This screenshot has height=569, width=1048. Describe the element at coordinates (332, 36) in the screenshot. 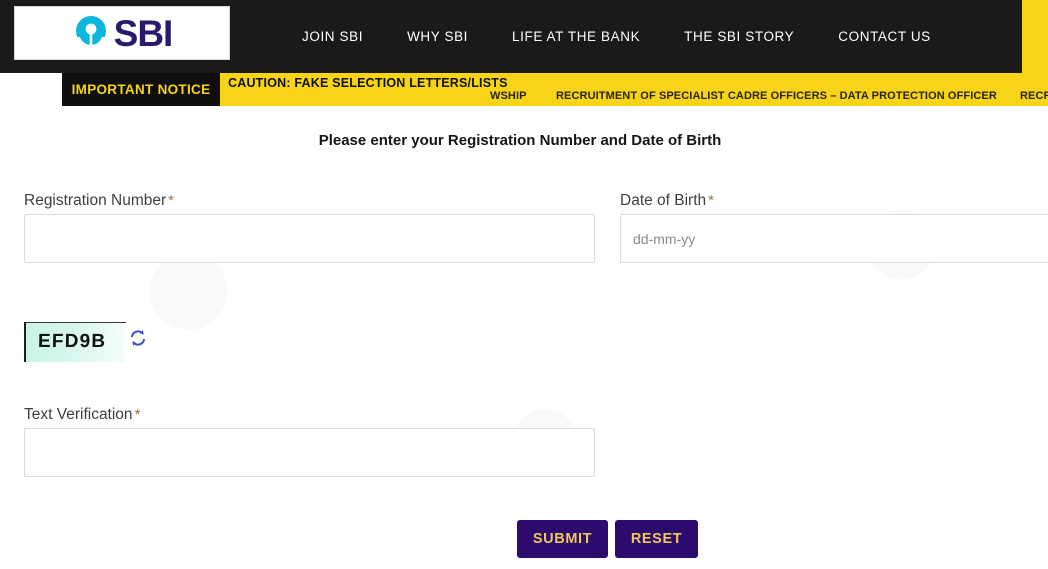

I see `nav-item-join-sbi: JOIN SBI` at that location.